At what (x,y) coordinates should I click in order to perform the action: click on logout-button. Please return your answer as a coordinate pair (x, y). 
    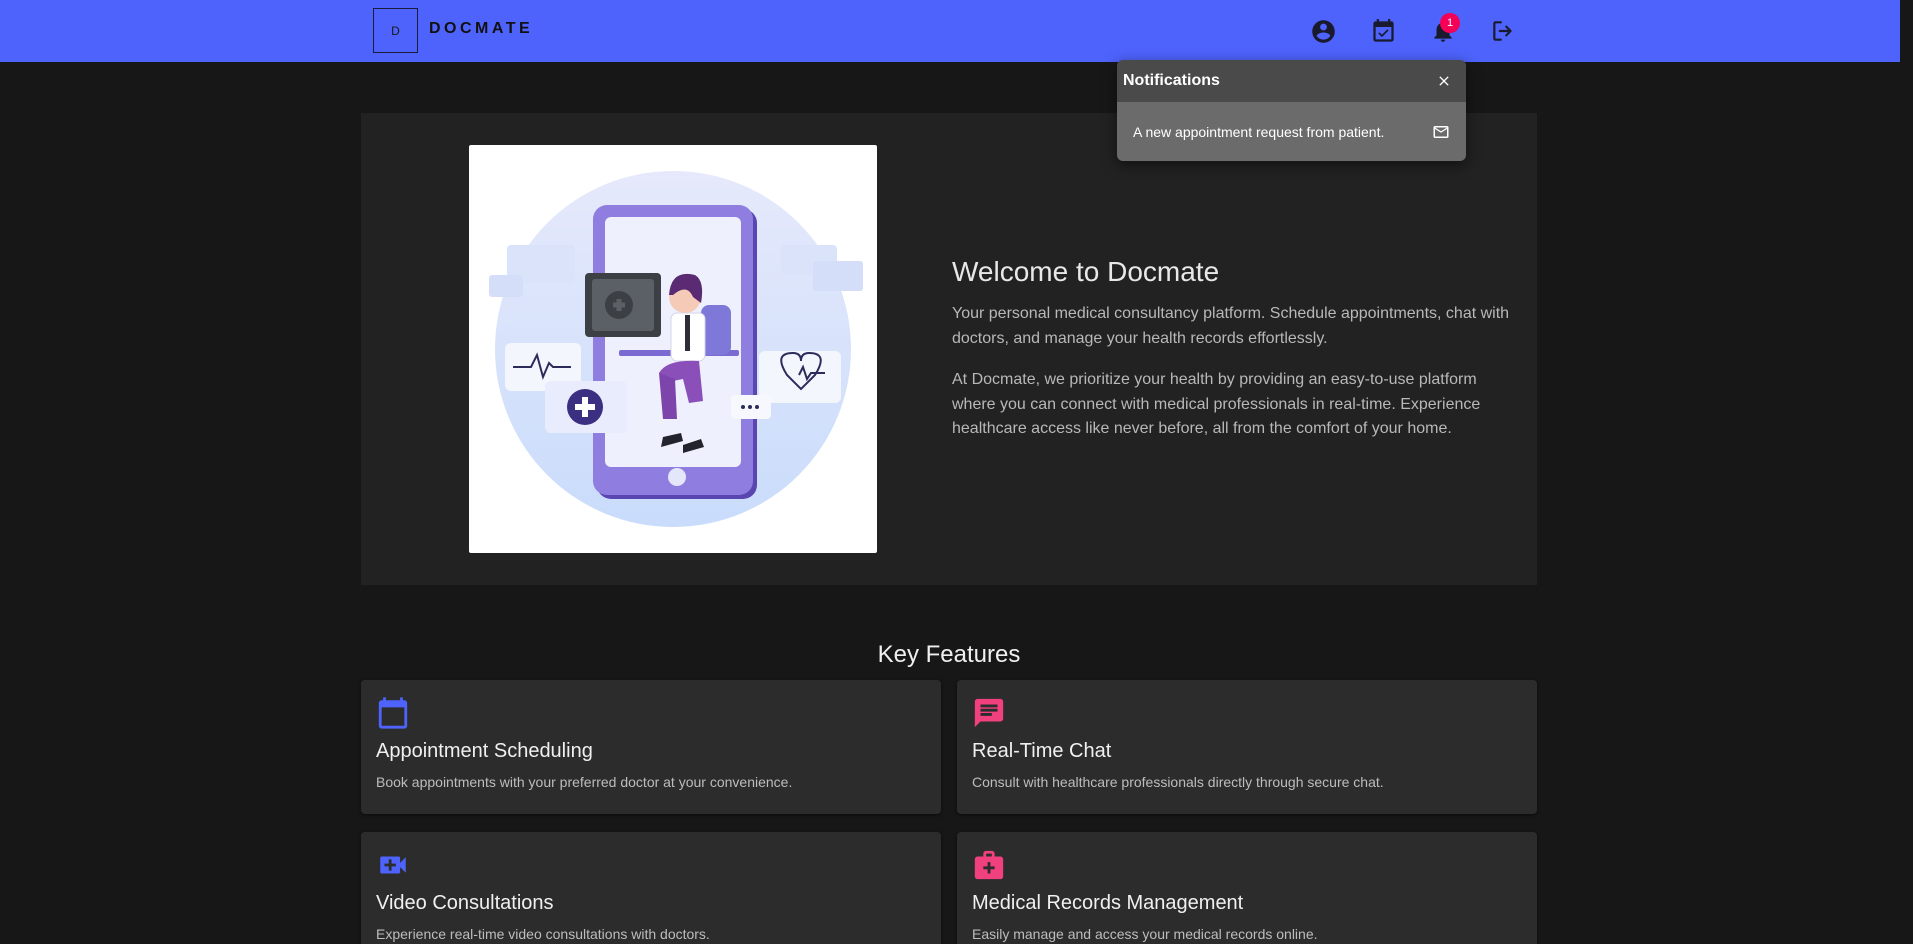
    Looking at the image, I should click on (1503, 31).